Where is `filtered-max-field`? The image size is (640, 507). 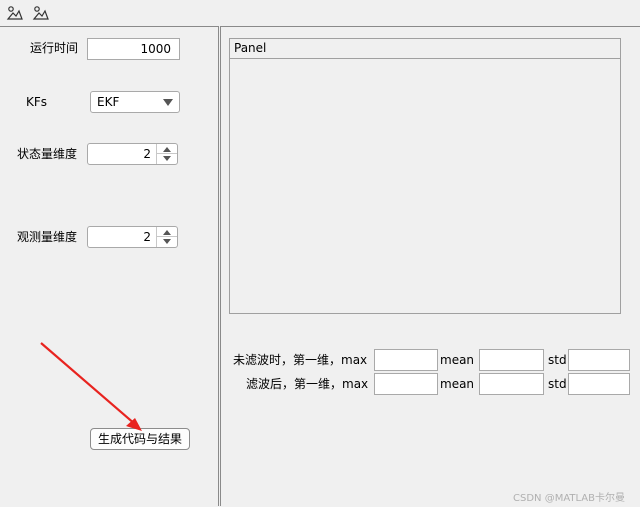
filtered-max-field is located at coordinates (406, 384).